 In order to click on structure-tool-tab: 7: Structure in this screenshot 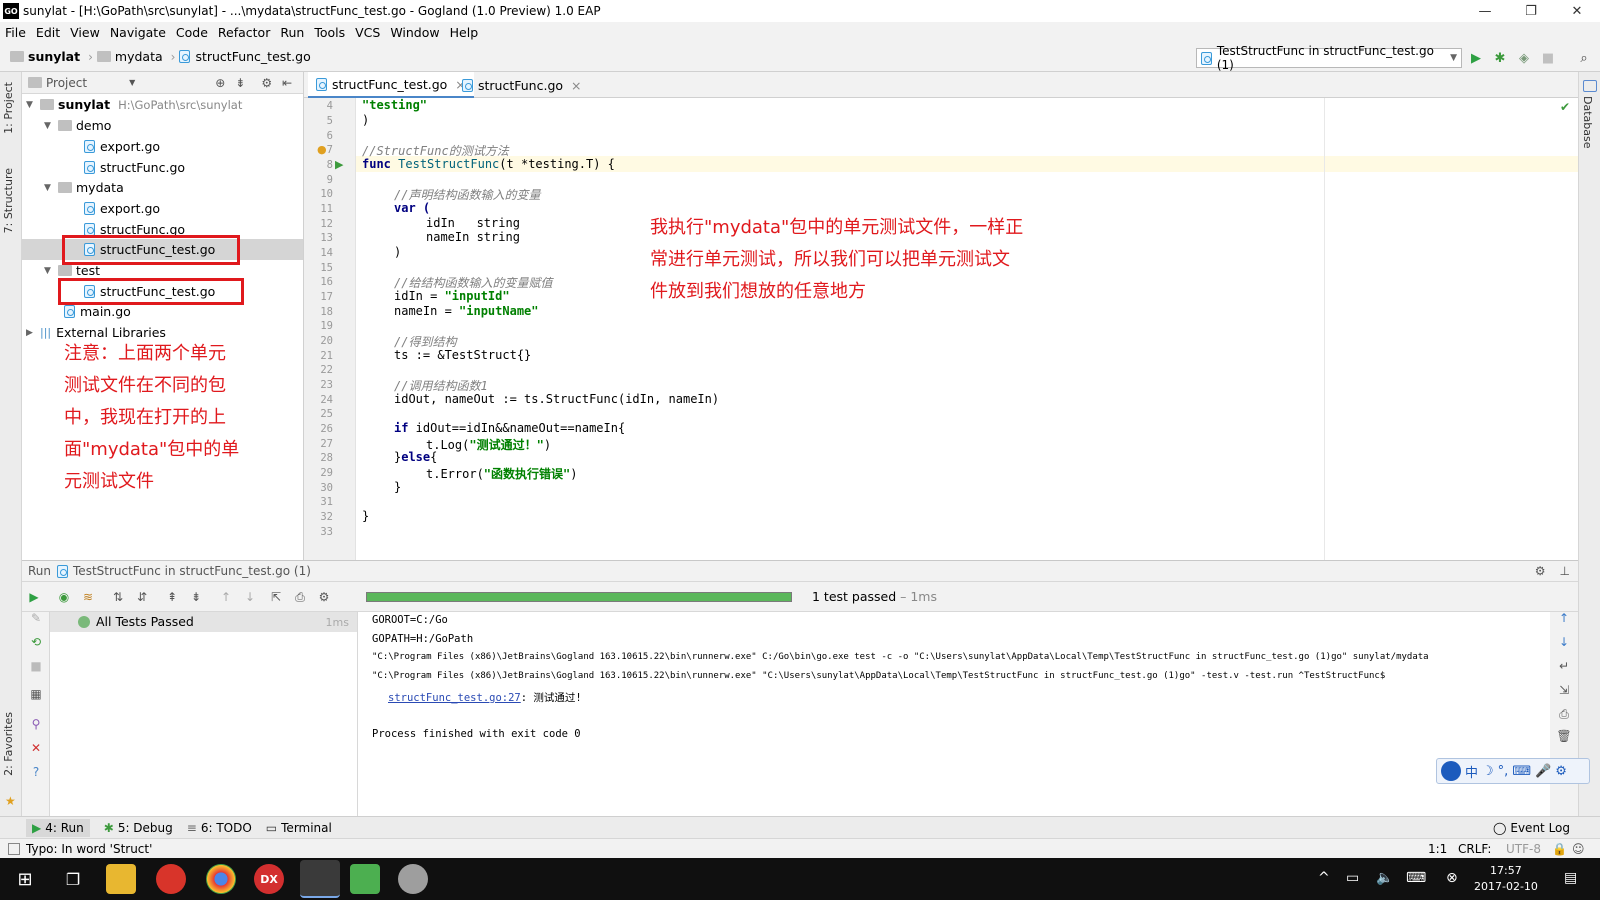, I will do `click(8, 200)`.